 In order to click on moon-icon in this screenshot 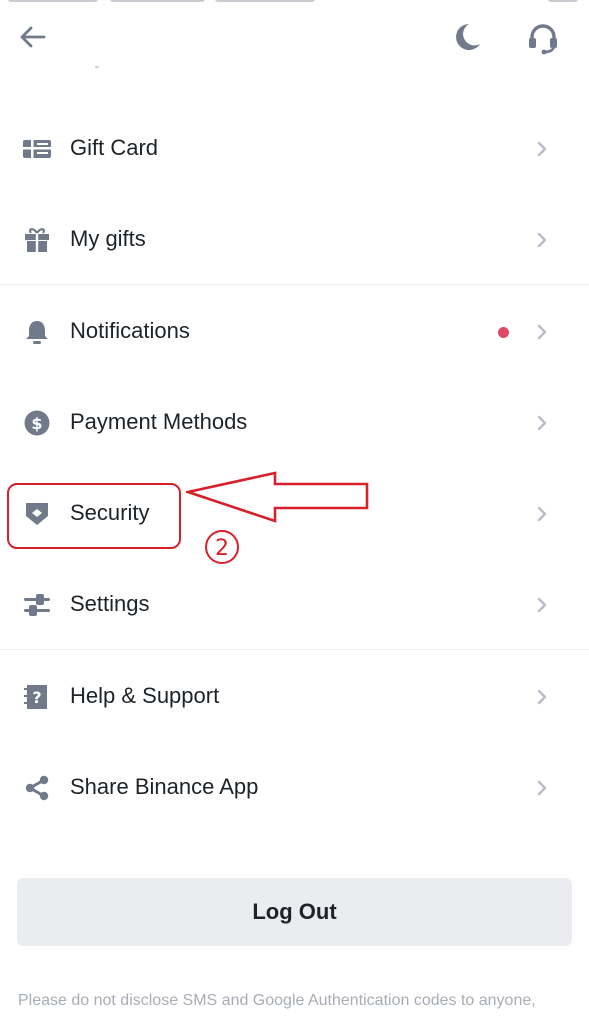, I will do `click(468, 37)`.